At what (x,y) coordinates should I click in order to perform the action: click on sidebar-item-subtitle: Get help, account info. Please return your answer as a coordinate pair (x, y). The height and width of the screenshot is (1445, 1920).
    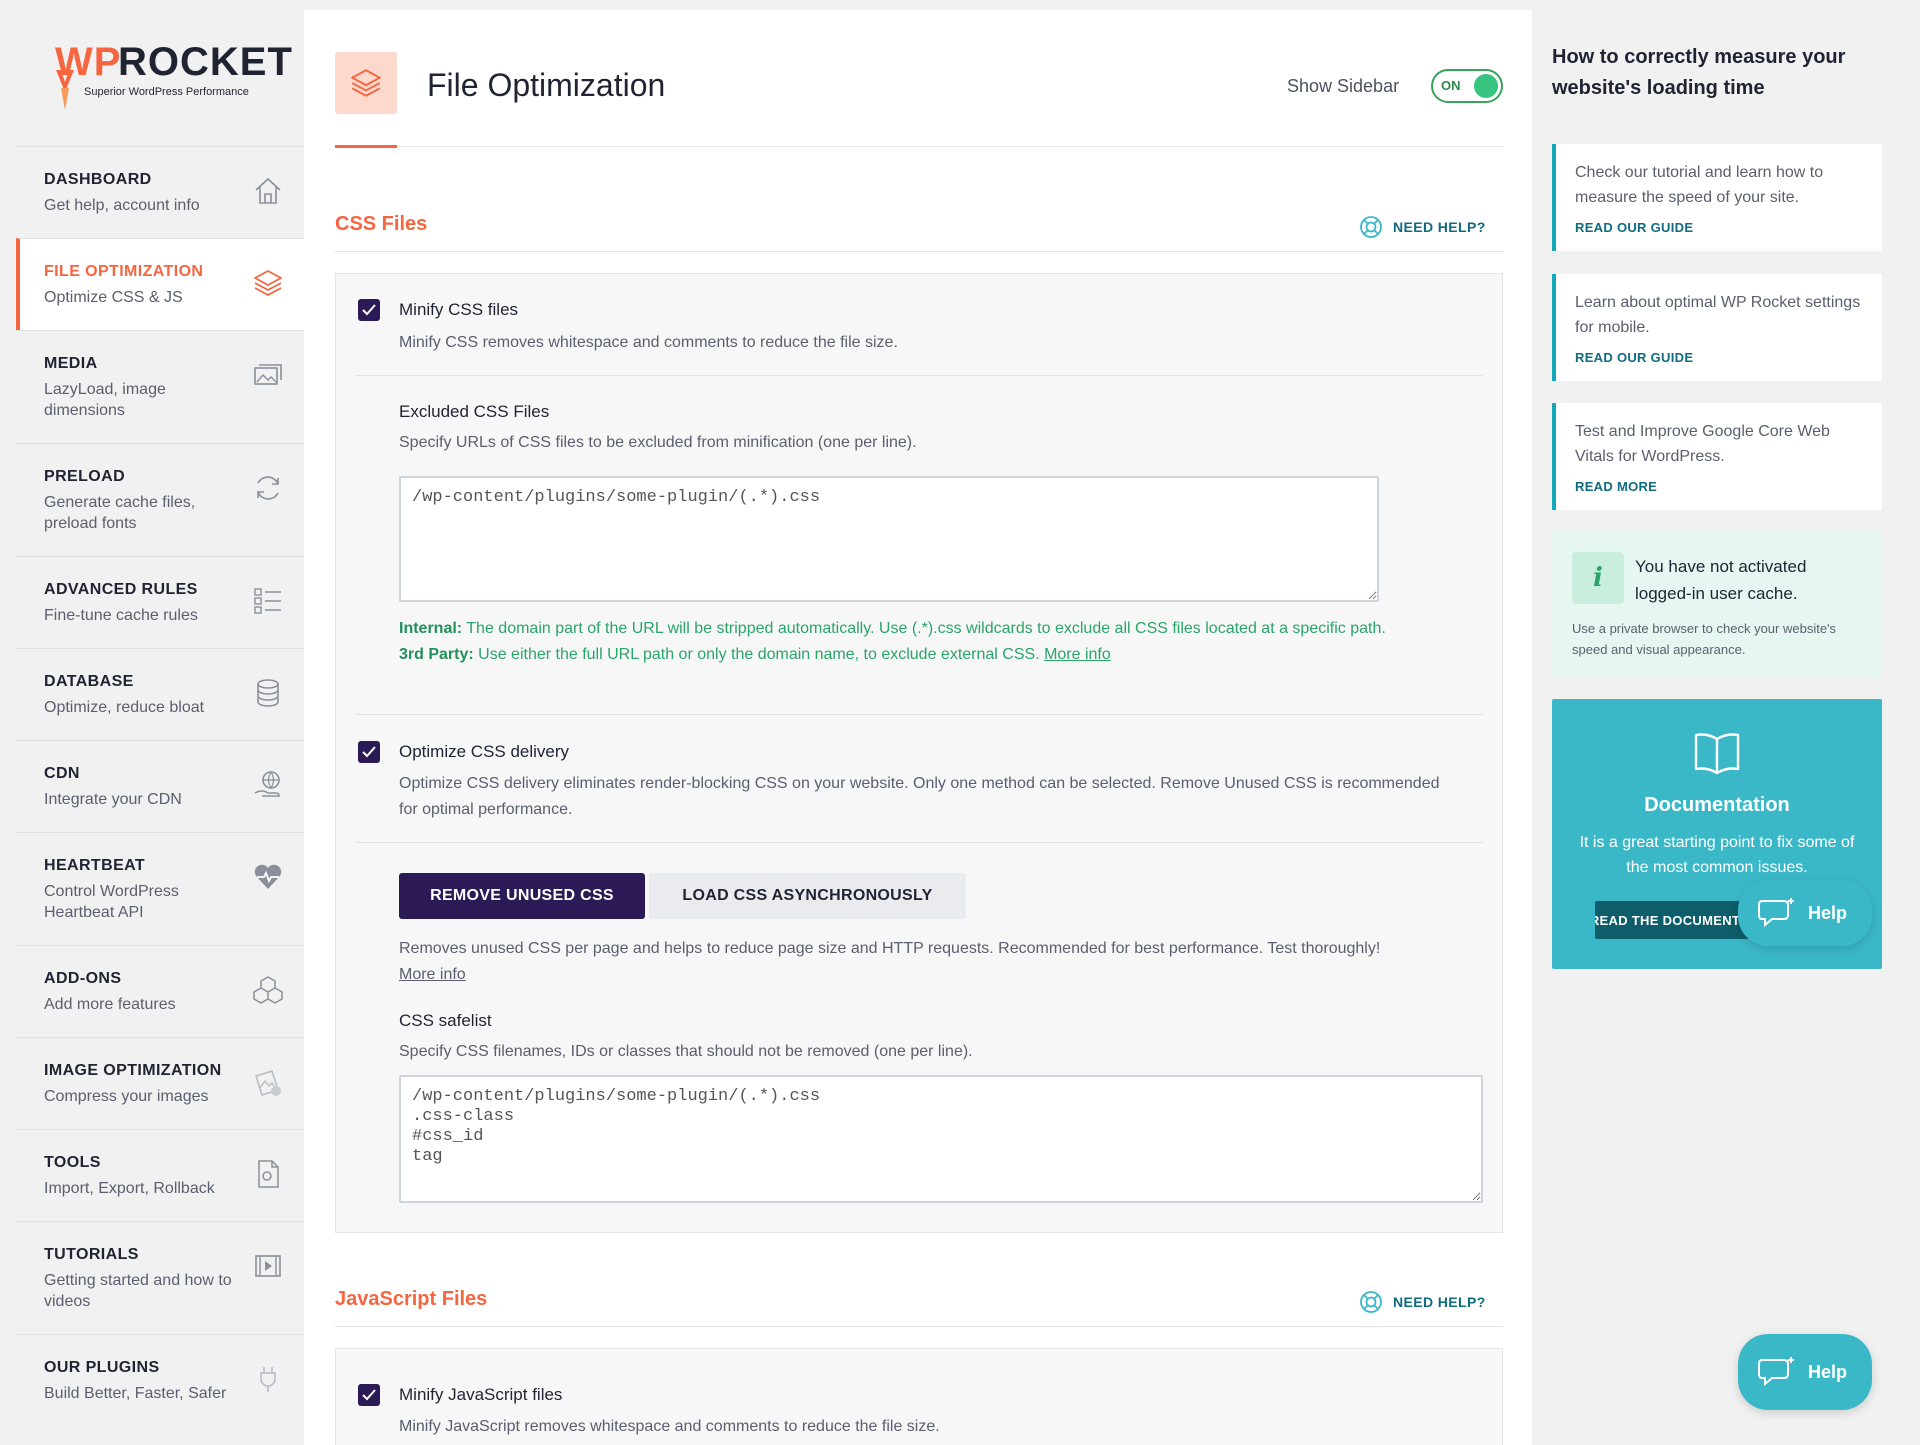
    Looking at the image, I should click on (122, 205).